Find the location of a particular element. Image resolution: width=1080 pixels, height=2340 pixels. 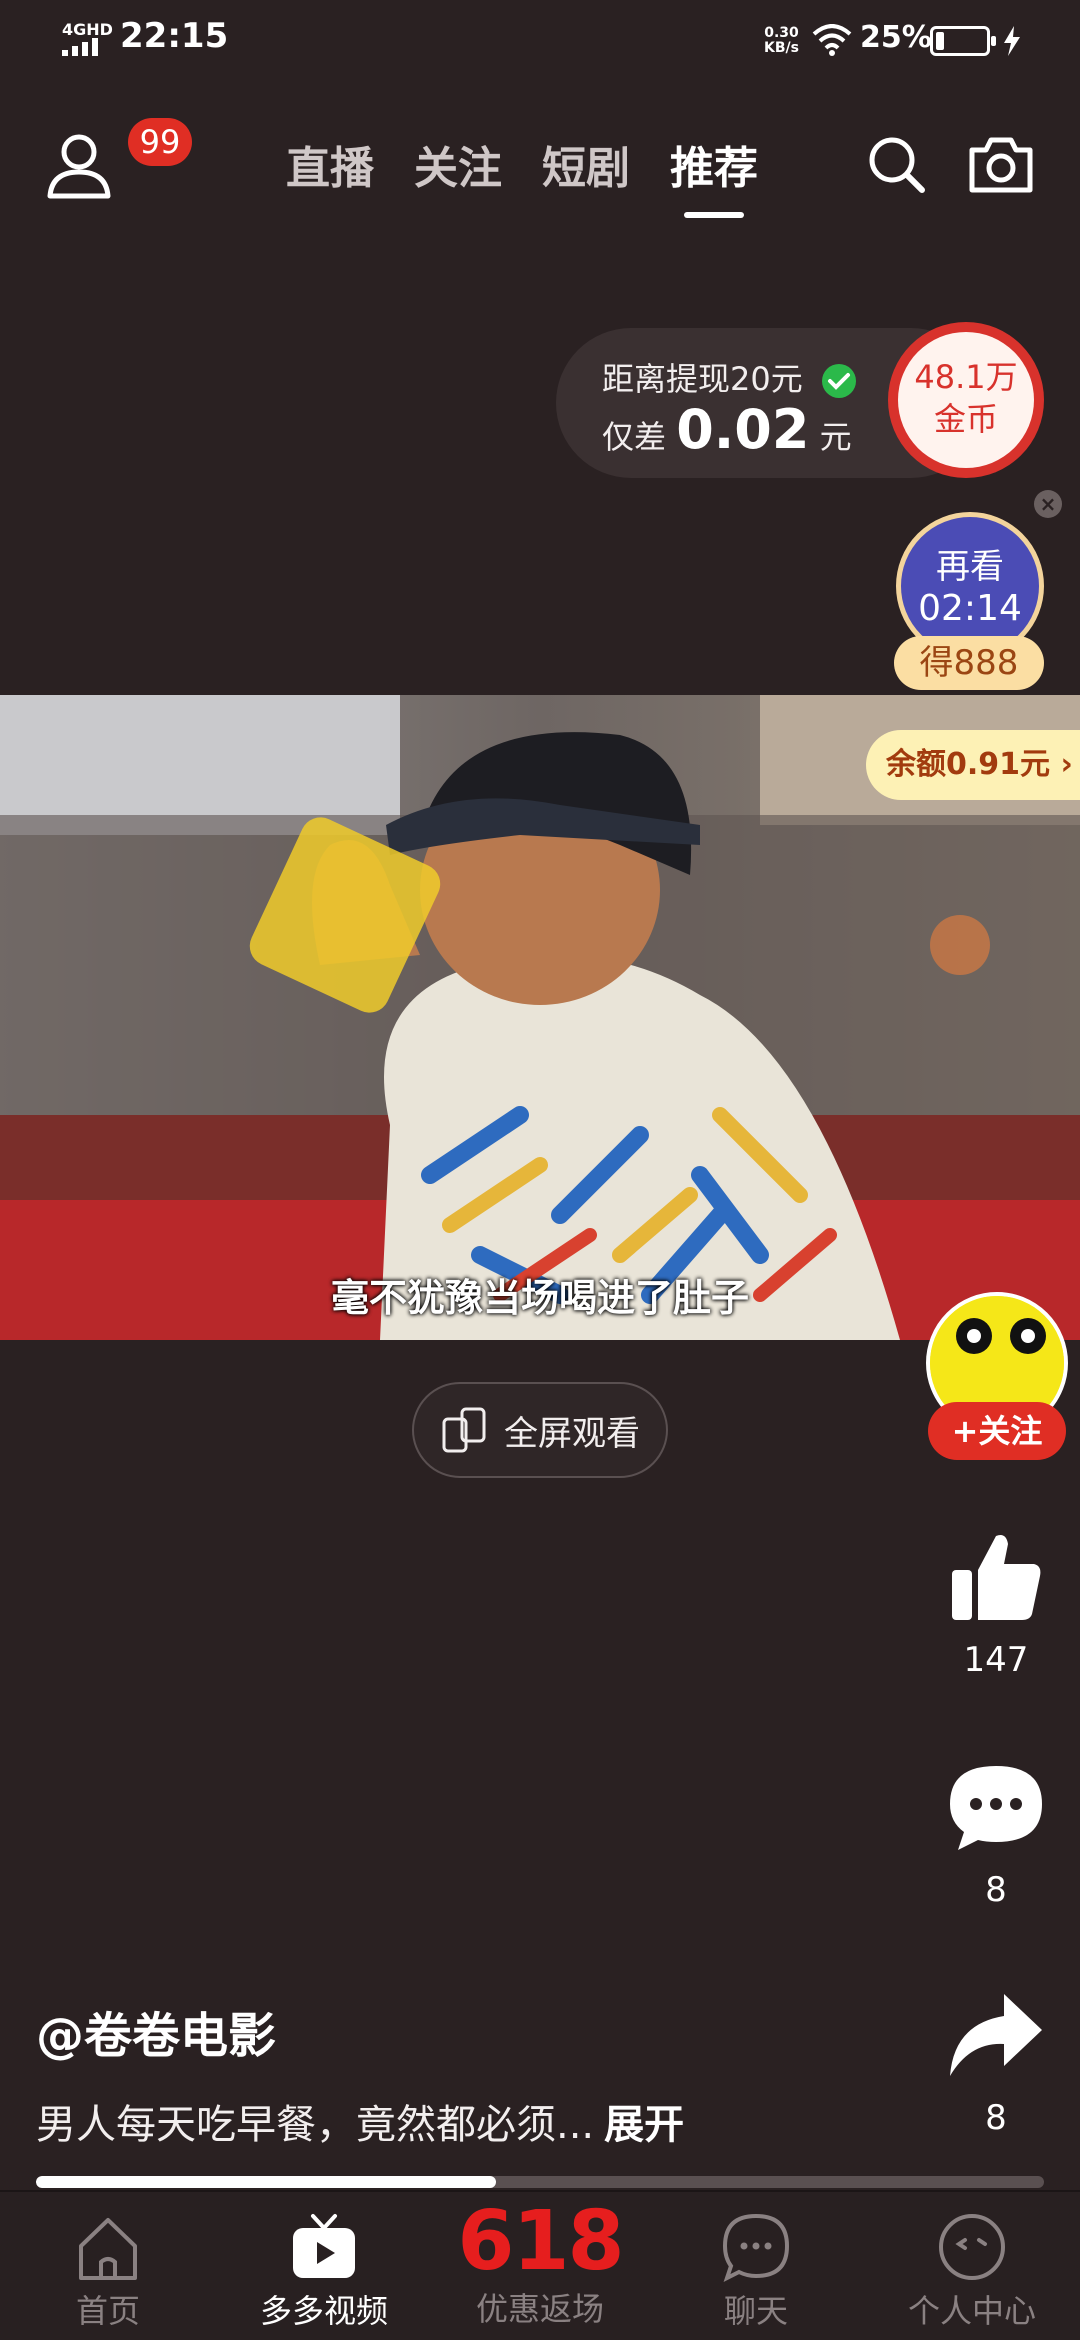

balance-link: 余额0.91元 › is located at coordinates (973, 765).